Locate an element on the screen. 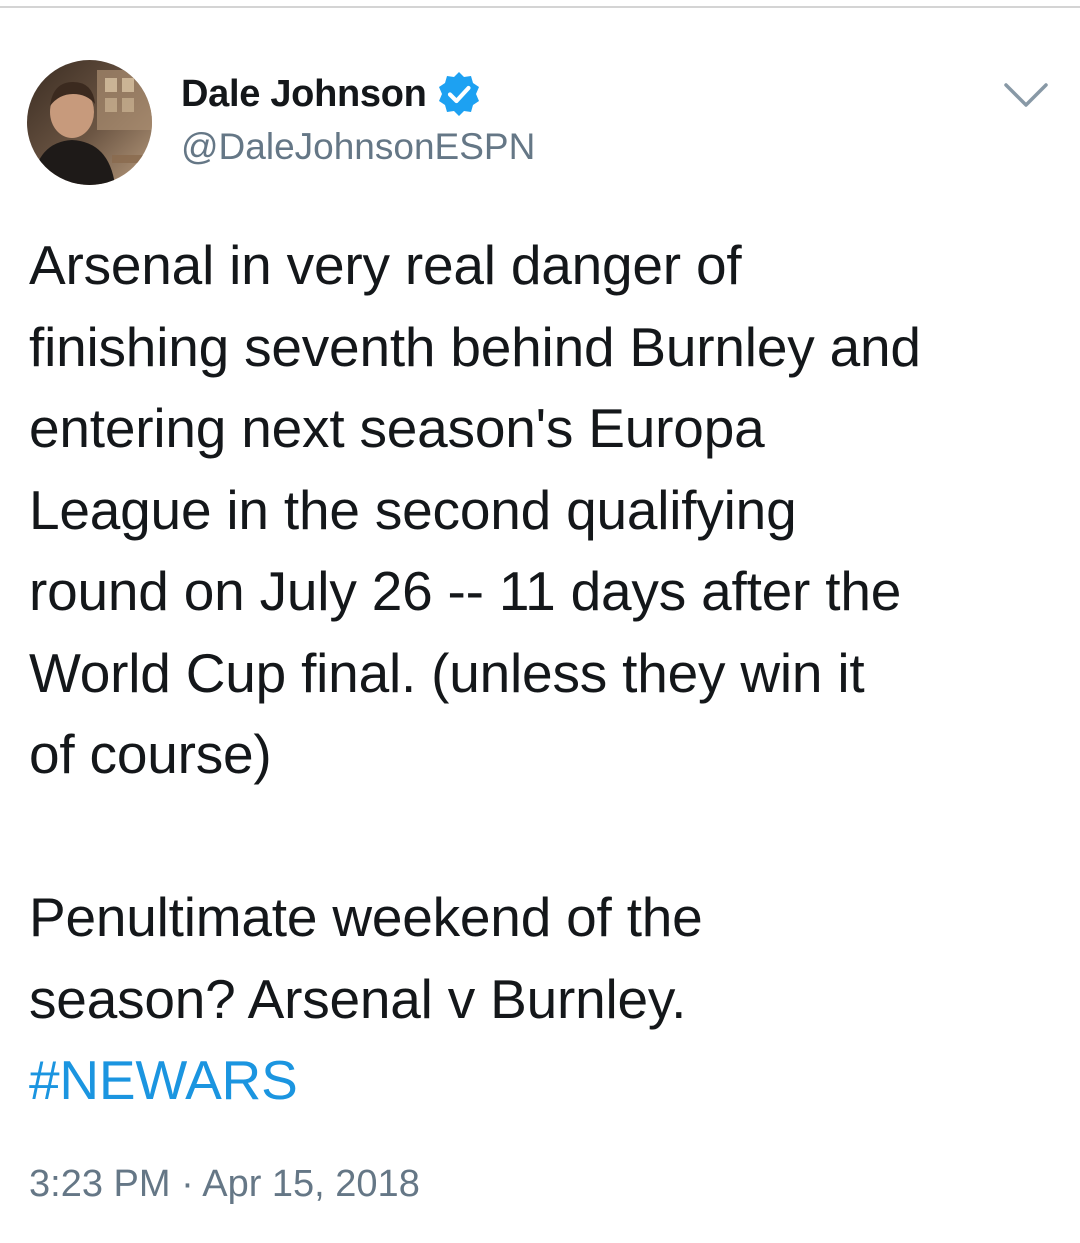 Image resolution: width=1080 pixels, height=1243 pixels. author-name: Dale Johnson is located at coordinates (332, 94).